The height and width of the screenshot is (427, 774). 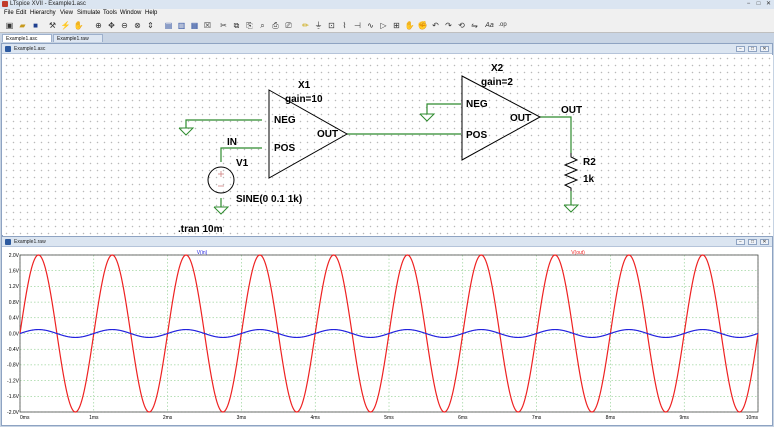 I want to click on component-icon: ⊞, so click(x=396, y=25).